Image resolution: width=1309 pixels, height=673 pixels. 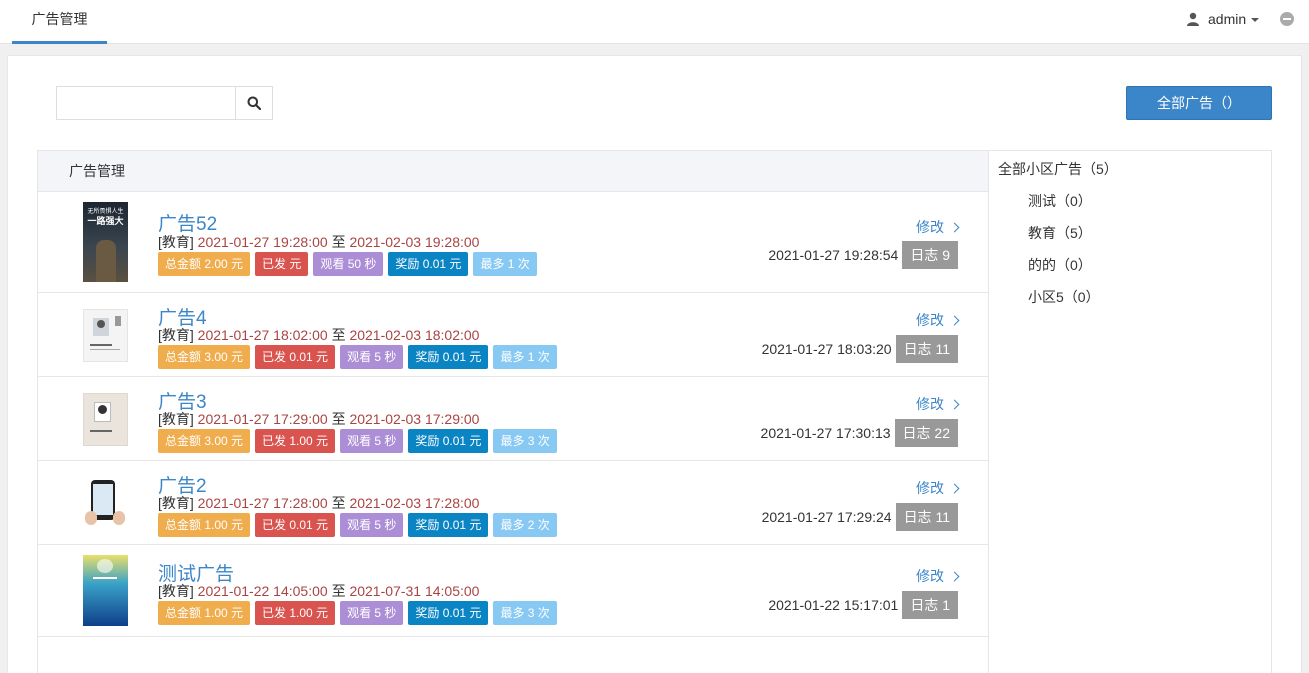 I want to click on ad-badges: 总金额 2.00 元 已发 元 观看 50 秒 奖励 0.01 元 最多 1 次, so click(x=347, y=264).